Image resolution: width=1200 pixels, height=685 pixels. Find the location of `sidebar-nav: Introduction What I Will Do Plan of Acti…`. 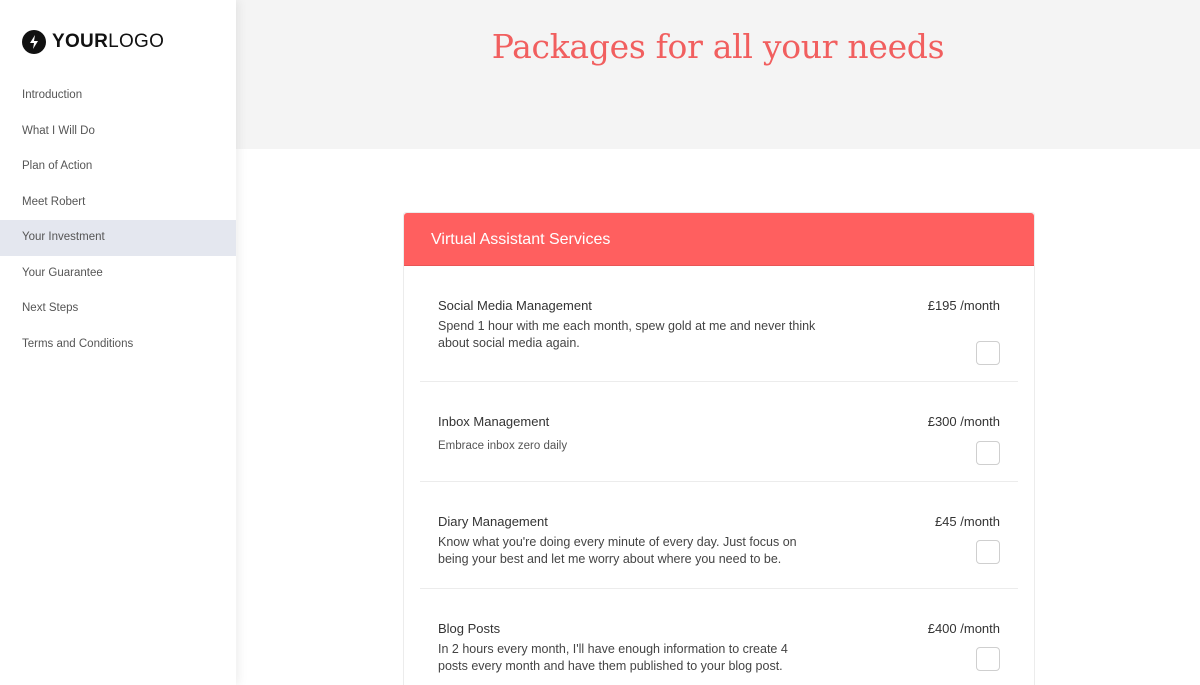

sidebar-nav: Introduction What I Will Do Plan of Acti… is located at coordinates (118, 220).